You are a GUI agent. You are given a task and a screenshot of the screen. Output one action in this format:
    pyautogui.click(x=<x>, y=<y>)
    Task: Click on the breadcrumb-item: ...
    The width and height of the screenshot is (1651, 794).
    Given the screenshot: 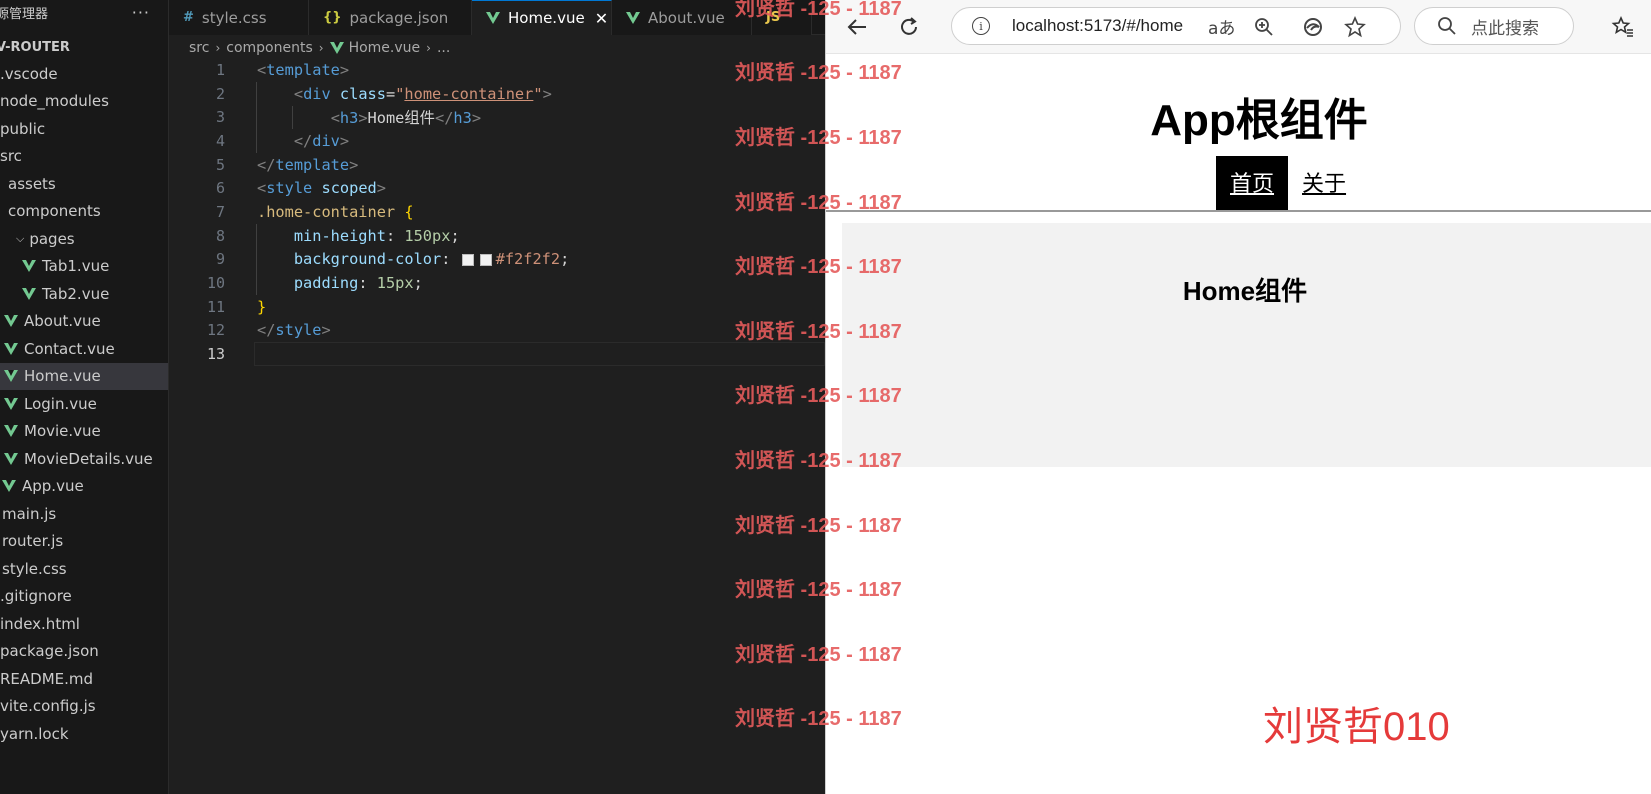 What is the action you would take?
    pyautogui.click(x=443, y=48)
    